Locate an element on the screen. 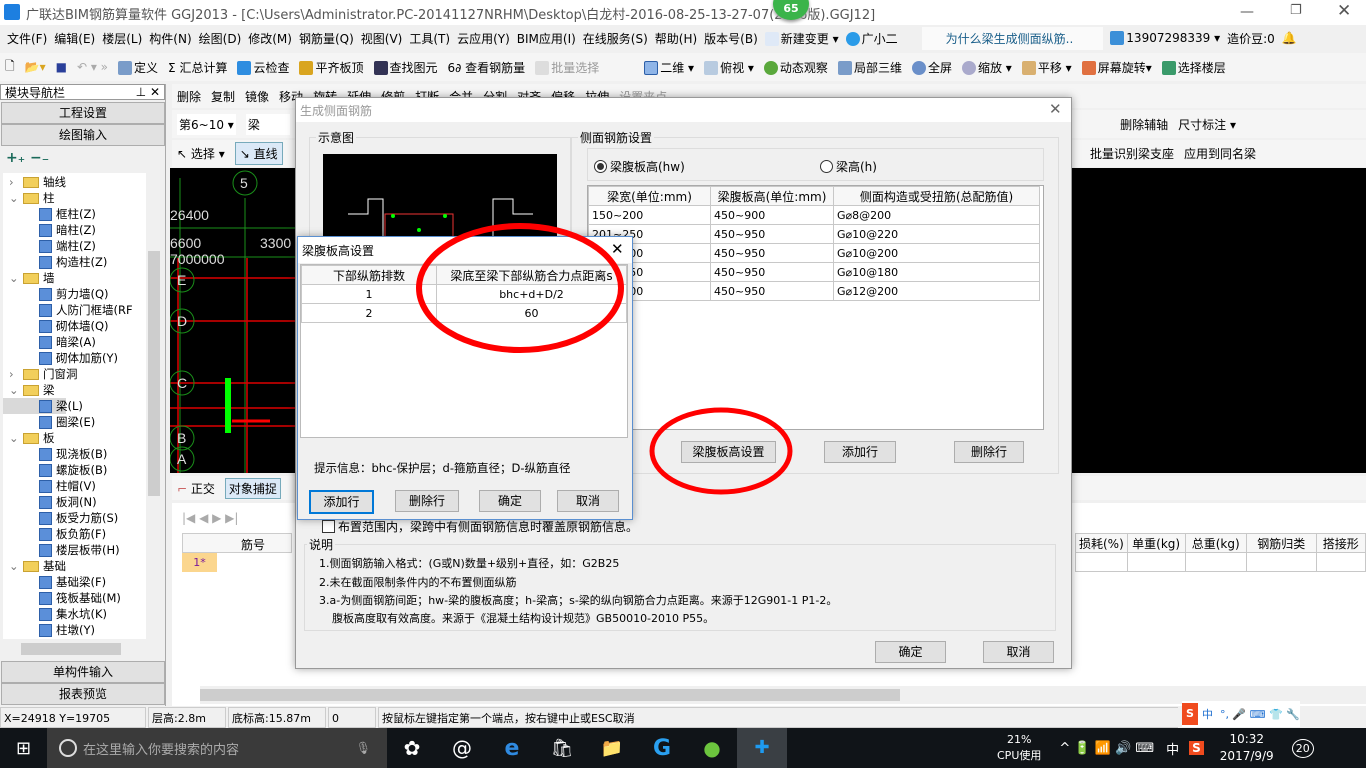 The height and width of the screenshot is (768, 1366). nav-drawing-input: 绘图输入 is located at coordinates (83, 135).